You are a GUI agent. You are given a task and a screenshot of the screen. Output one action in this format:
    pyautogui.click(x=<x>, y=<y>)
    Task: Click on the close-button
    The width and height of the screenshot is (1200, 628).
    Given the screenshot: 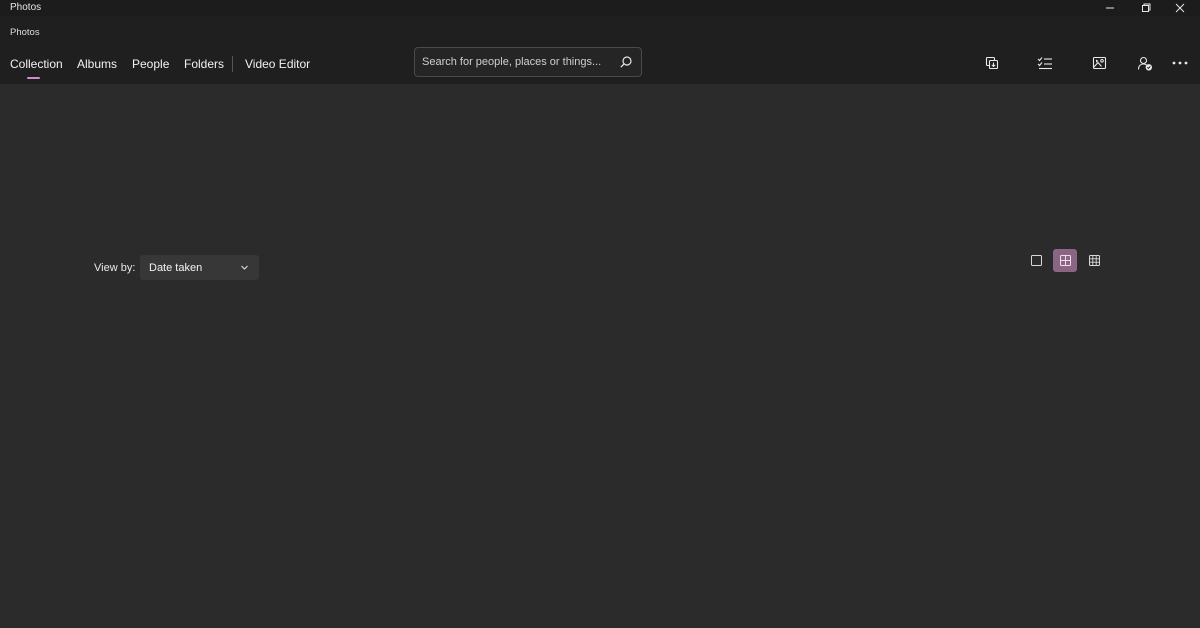 What is the action you would take?
    pyautogui.click(x=1180, y=8)
    